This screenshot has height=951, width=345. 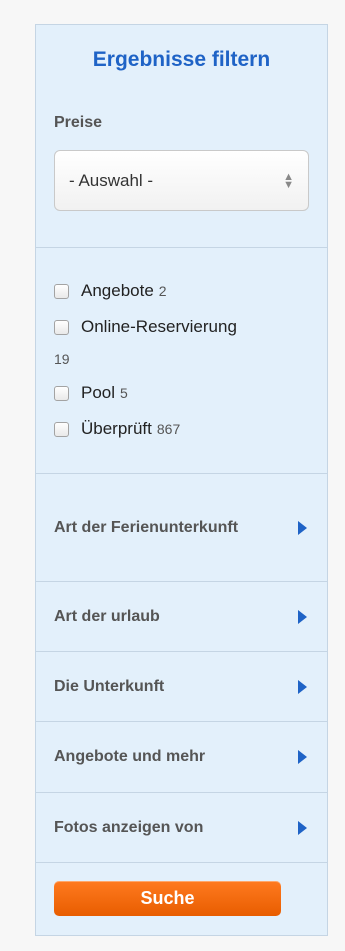 I want to click on facet-art-der-ferienunterkunft: Art der Ferienunterkunft, so click(x=181, y=528).